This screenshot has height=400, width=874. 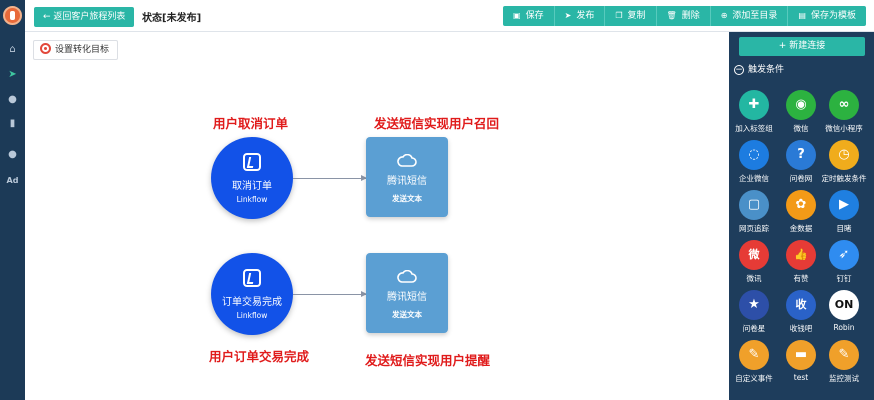 I want to click on trigger-item: ✎ 自定义事件, so click(x=754, y=362).